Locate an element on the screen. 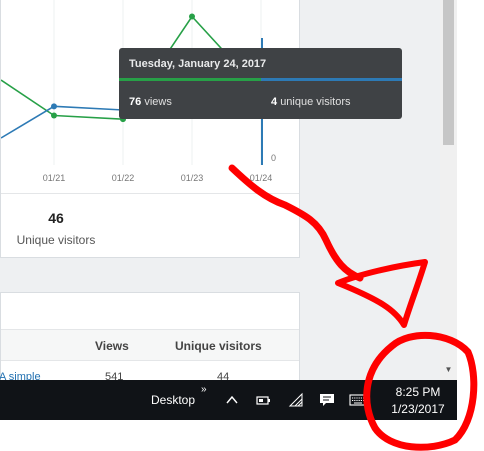 The image size is (484, 451). battery-icon is located at coordinates (263, 400).